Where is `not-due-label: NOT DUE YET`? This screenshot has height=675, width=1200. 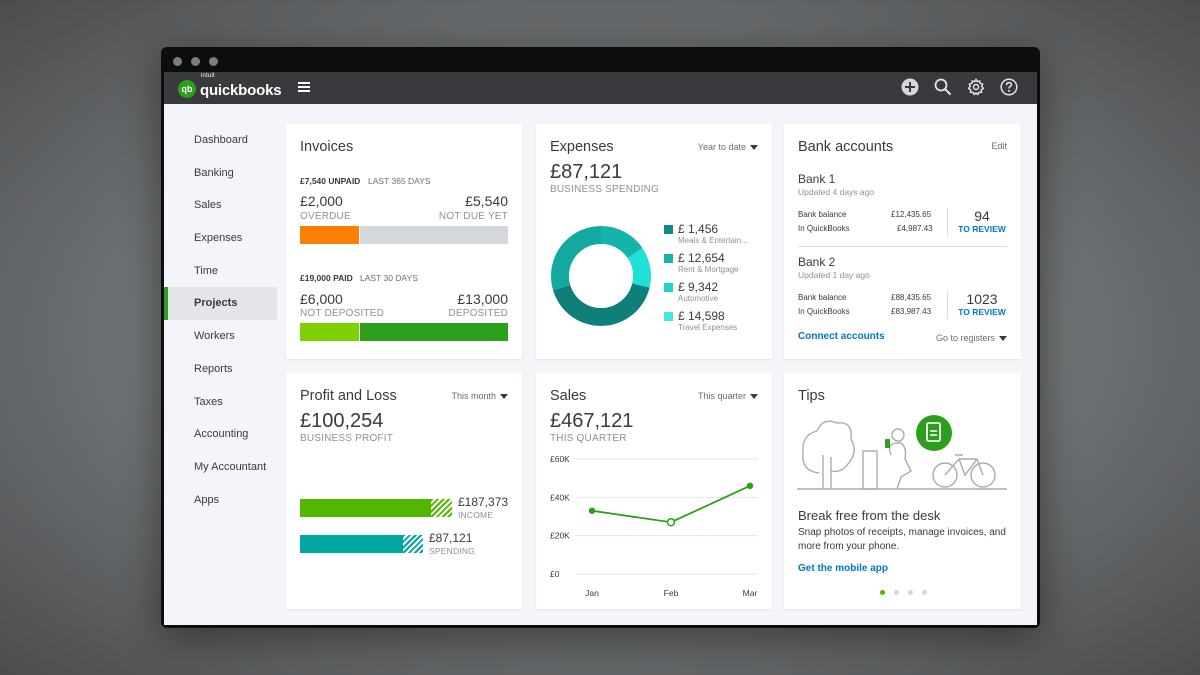
not-due-label: NOT DUE YET is located at coordinates (473, 216).